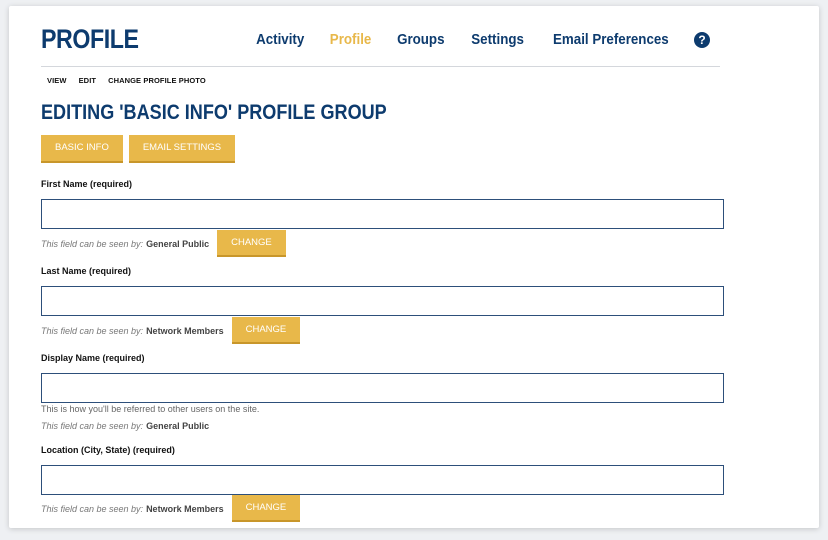 The width and height of the screenshot is (828, 540). I want to click on last-name-input, so click(382, 301).